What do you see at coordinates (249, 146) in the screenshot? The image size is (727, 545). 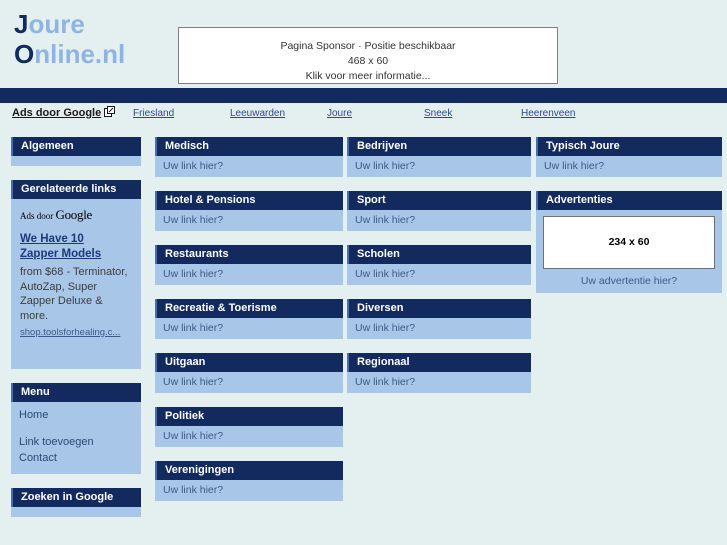 I see `category-heading-medisch: Medisch` at bounding box center [249, 146].